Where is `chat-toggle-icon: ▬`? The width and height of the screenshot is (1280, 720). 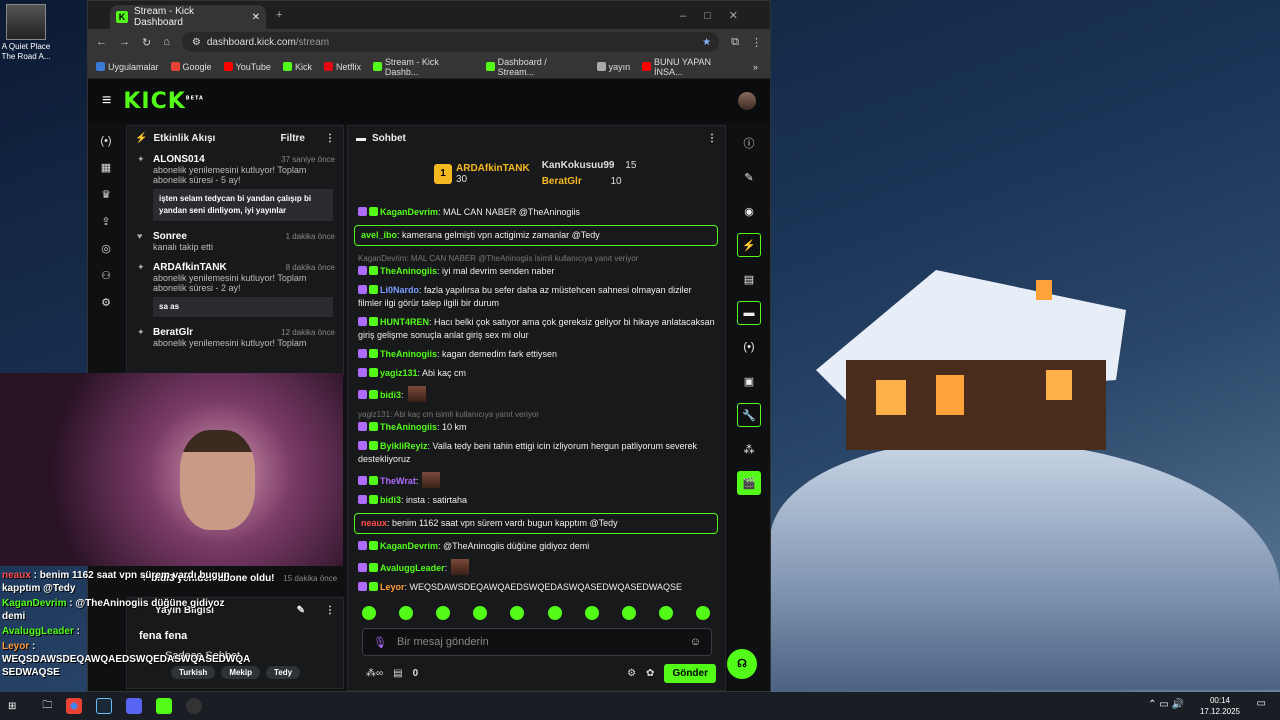 chat-toggle-icon: ▬ is located at coordinates (749, 313).